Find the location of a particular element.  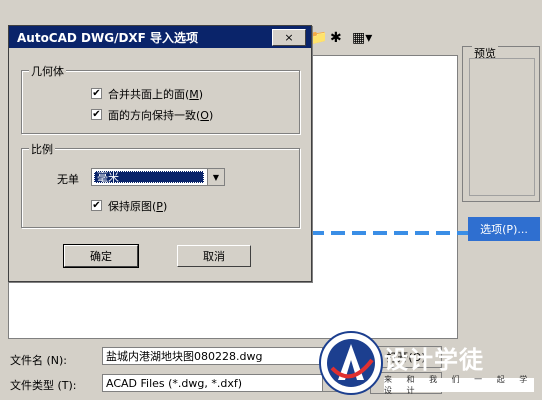

filetype-label: 文件类型 (T): is located at coordinates (43, 385).